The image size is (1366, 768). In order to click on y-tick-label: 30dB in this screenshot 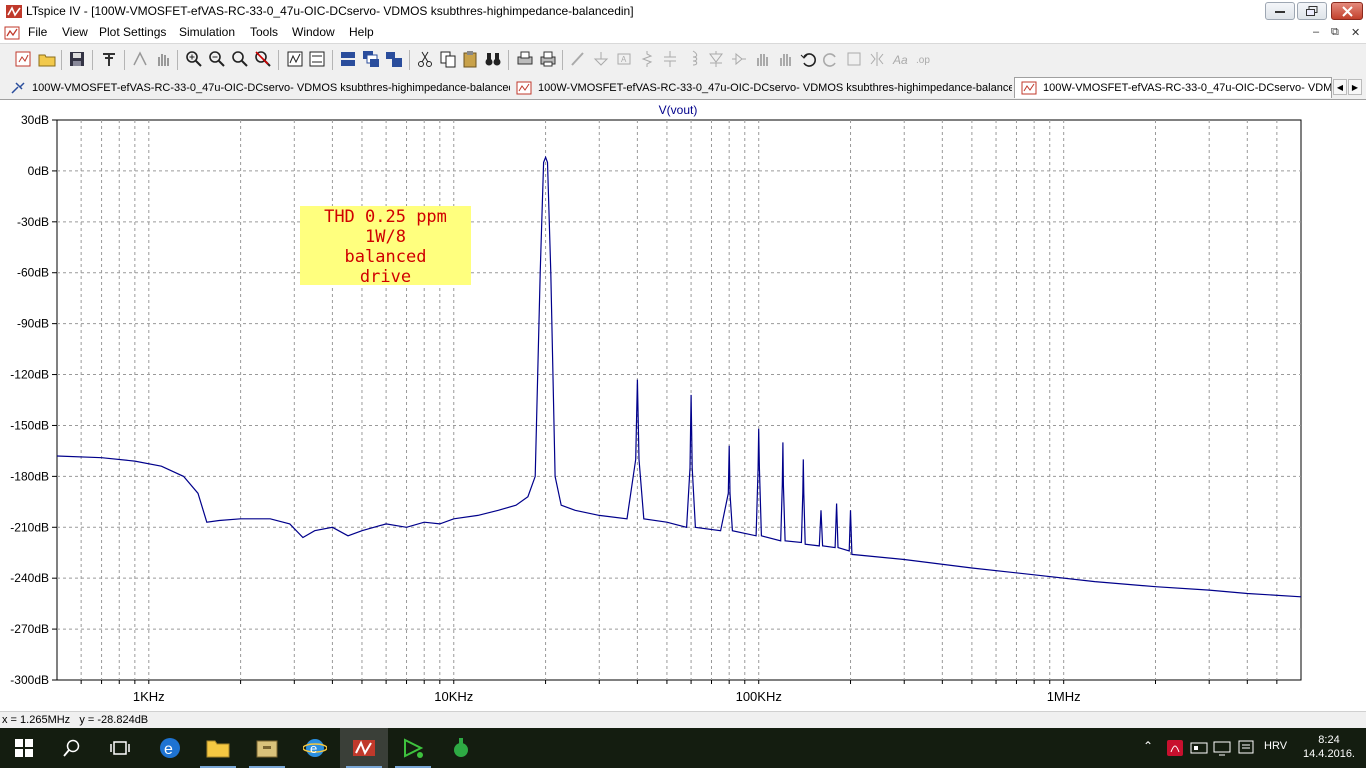, I will do `click(35, 120)`.